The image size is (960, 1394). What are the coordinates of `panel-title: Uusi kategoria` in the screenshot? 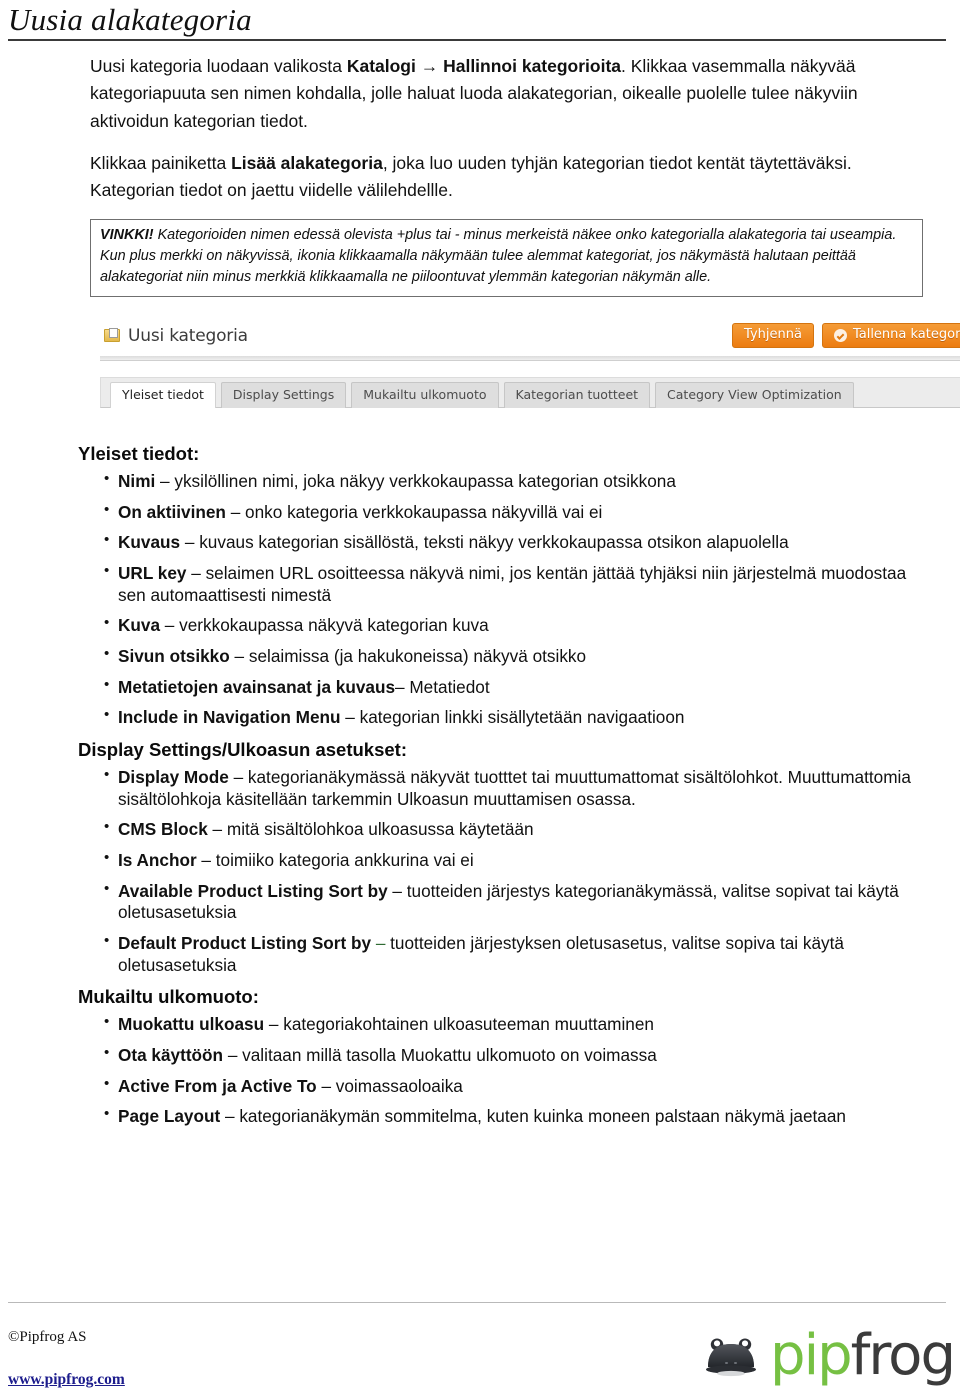 It's located at (188, 335).